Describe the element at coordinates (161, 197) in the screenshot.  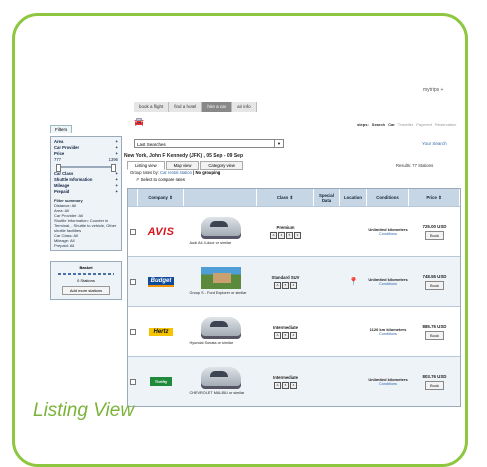
I see `header-company: Company ⇕` at that location.